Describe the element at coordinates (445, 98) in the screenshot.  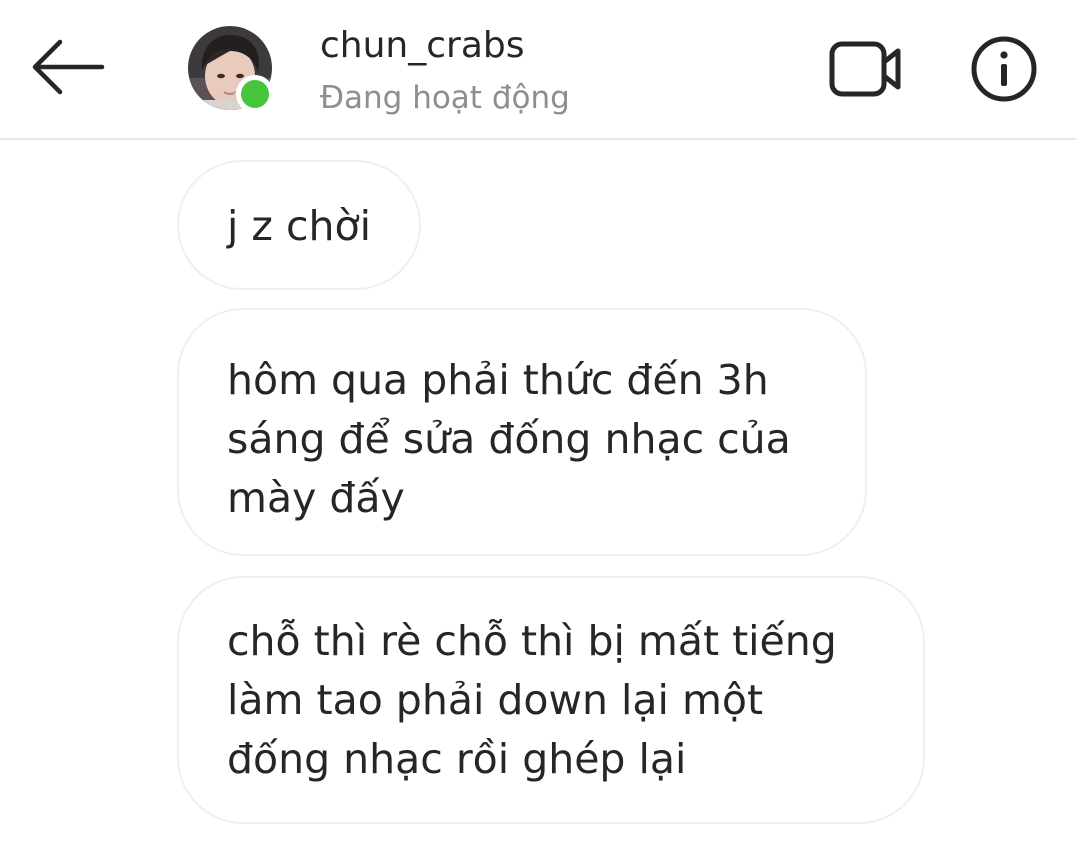
I see `activity-status: Đang hoạt động` at that location.